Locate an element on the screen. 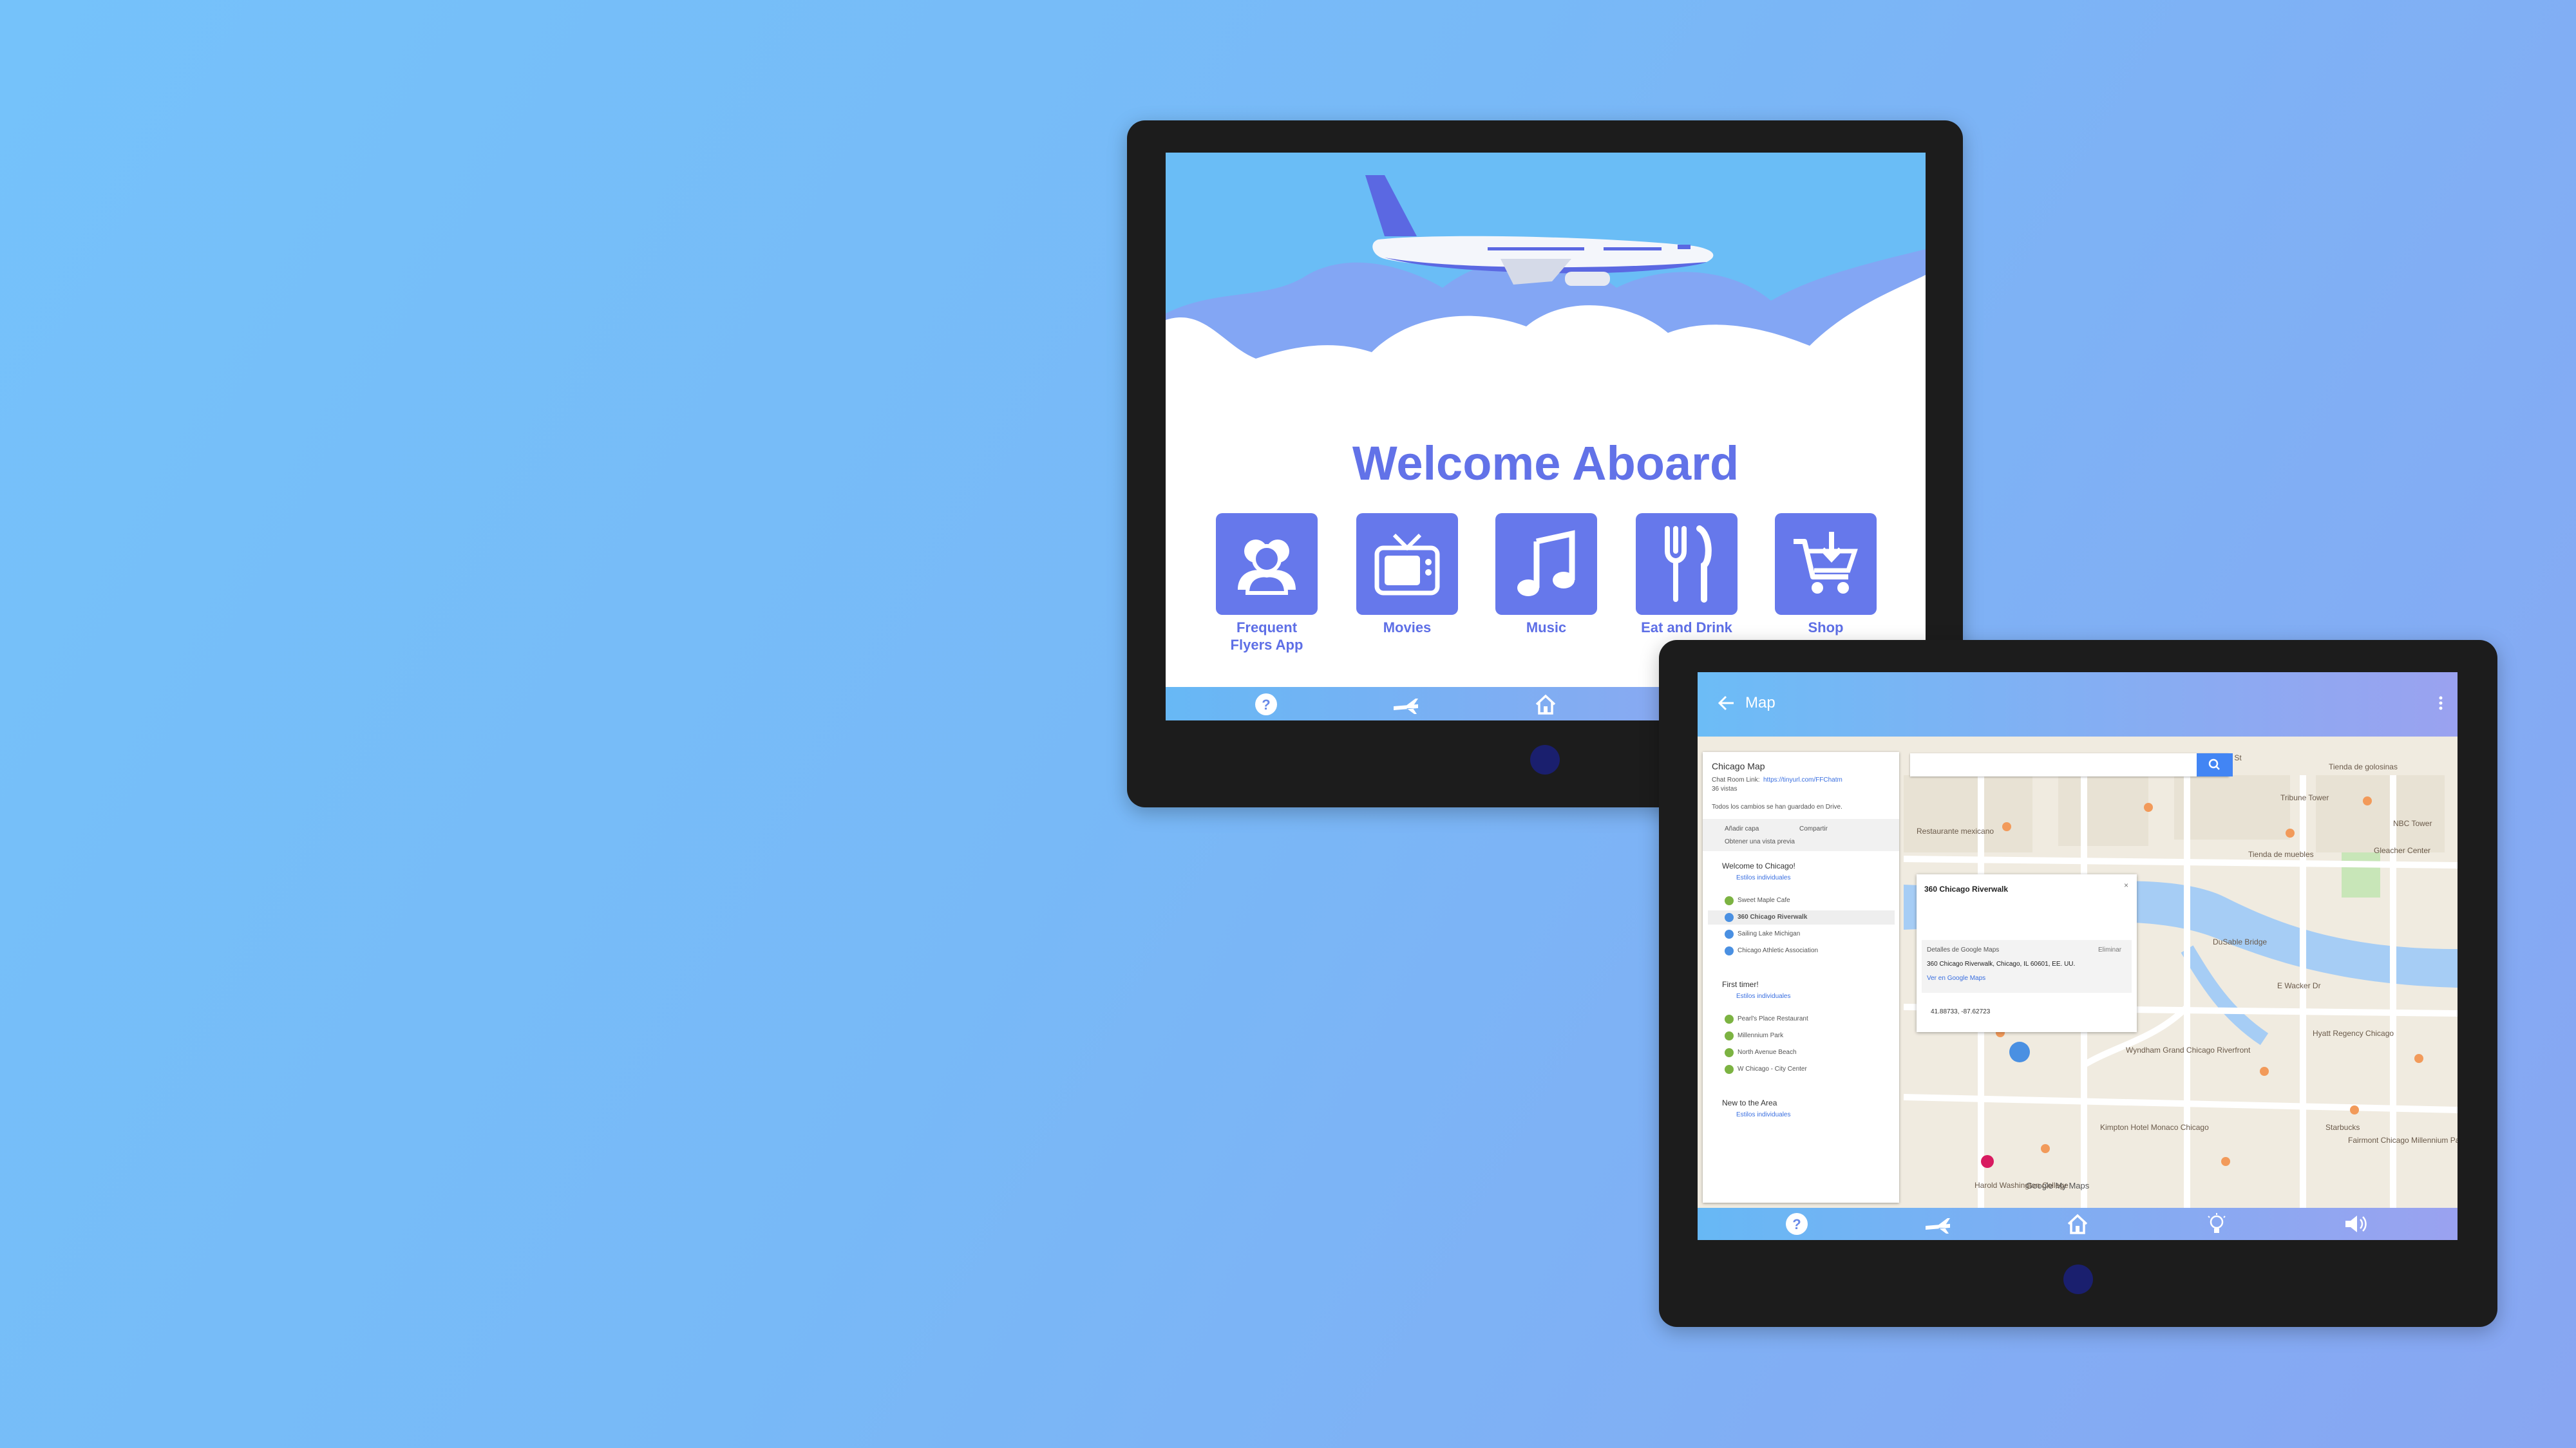 This screenshot has width=2576, height=1448. back-arrow-icon is located at coordinates (1726, 703).